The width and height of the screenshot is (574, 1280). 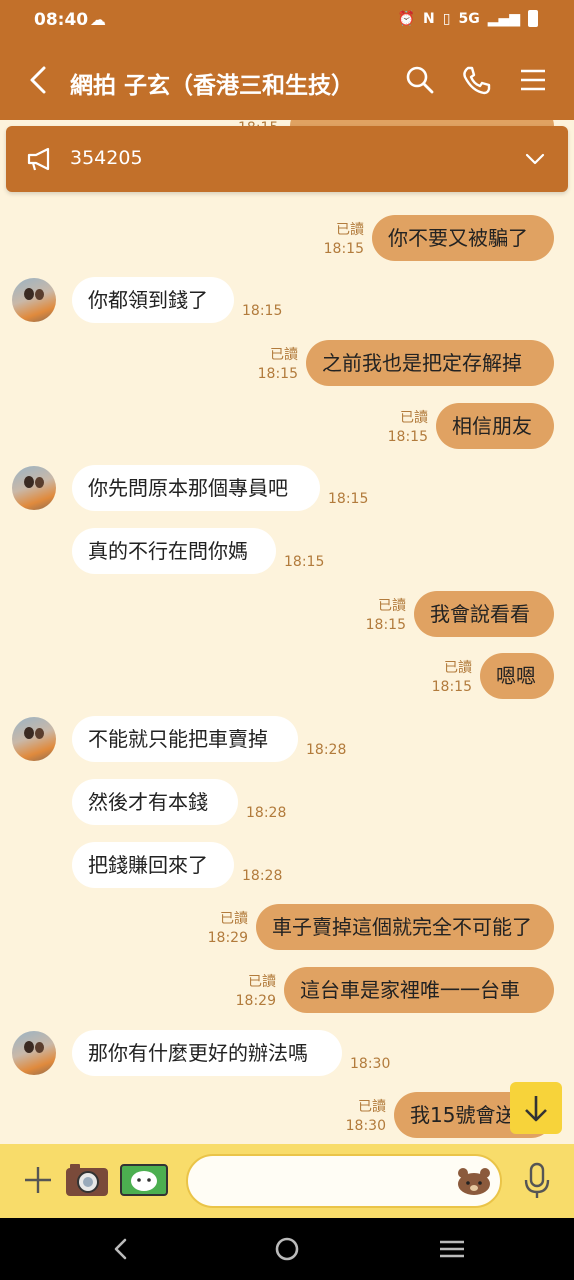 What do you see at coordinates (419, 990) in the screenshot?
I see `message-bubble: 這台車是家裡唯一一台車` at bounding box center [419, 990].